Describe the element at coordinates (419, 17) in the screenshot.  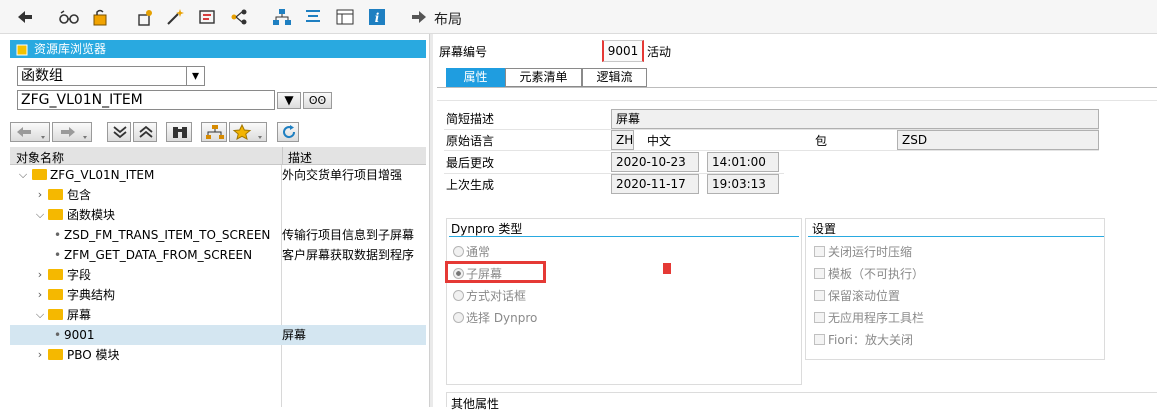
I see `layout-arrow-icon` at that location.